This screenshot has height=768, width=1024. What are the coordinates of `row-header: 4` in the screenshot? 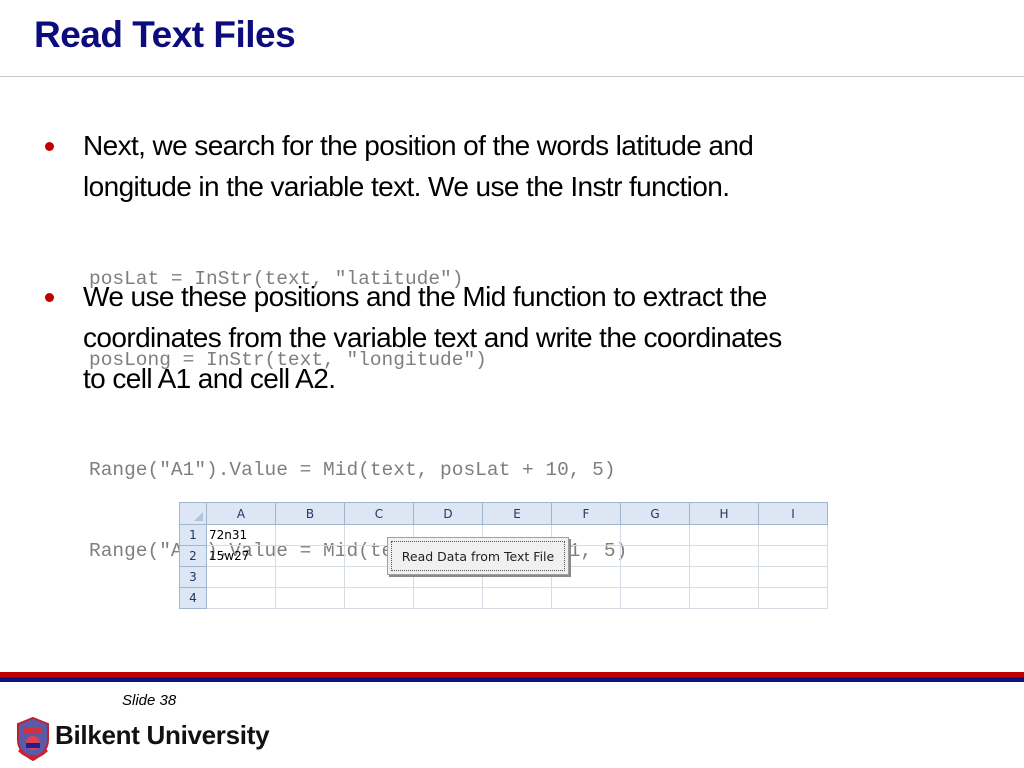 It's located at (193, 598).